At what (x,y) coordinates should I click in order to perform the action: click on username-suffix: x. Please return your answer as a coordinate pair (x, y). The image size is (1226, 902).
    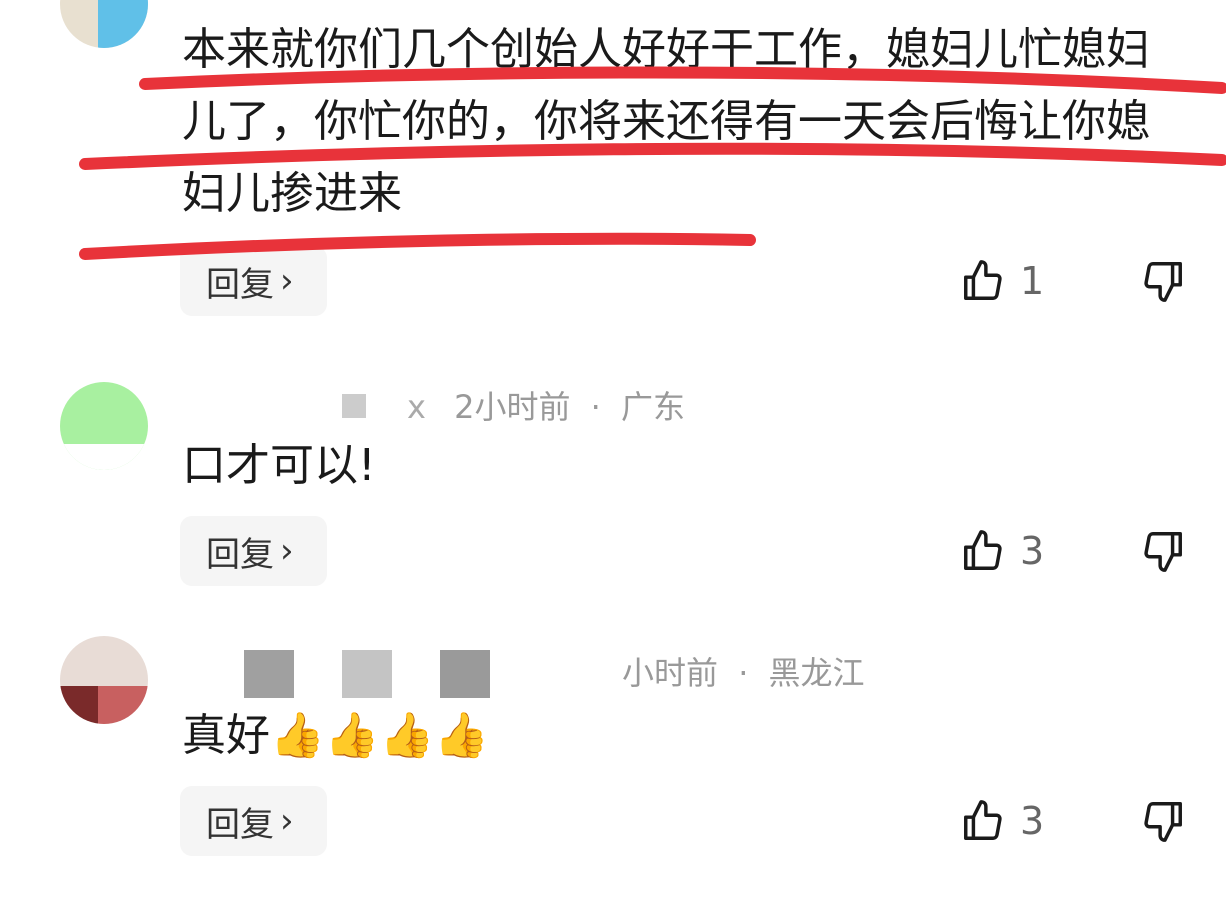
    Looking at the image, I should click on (416, 407).